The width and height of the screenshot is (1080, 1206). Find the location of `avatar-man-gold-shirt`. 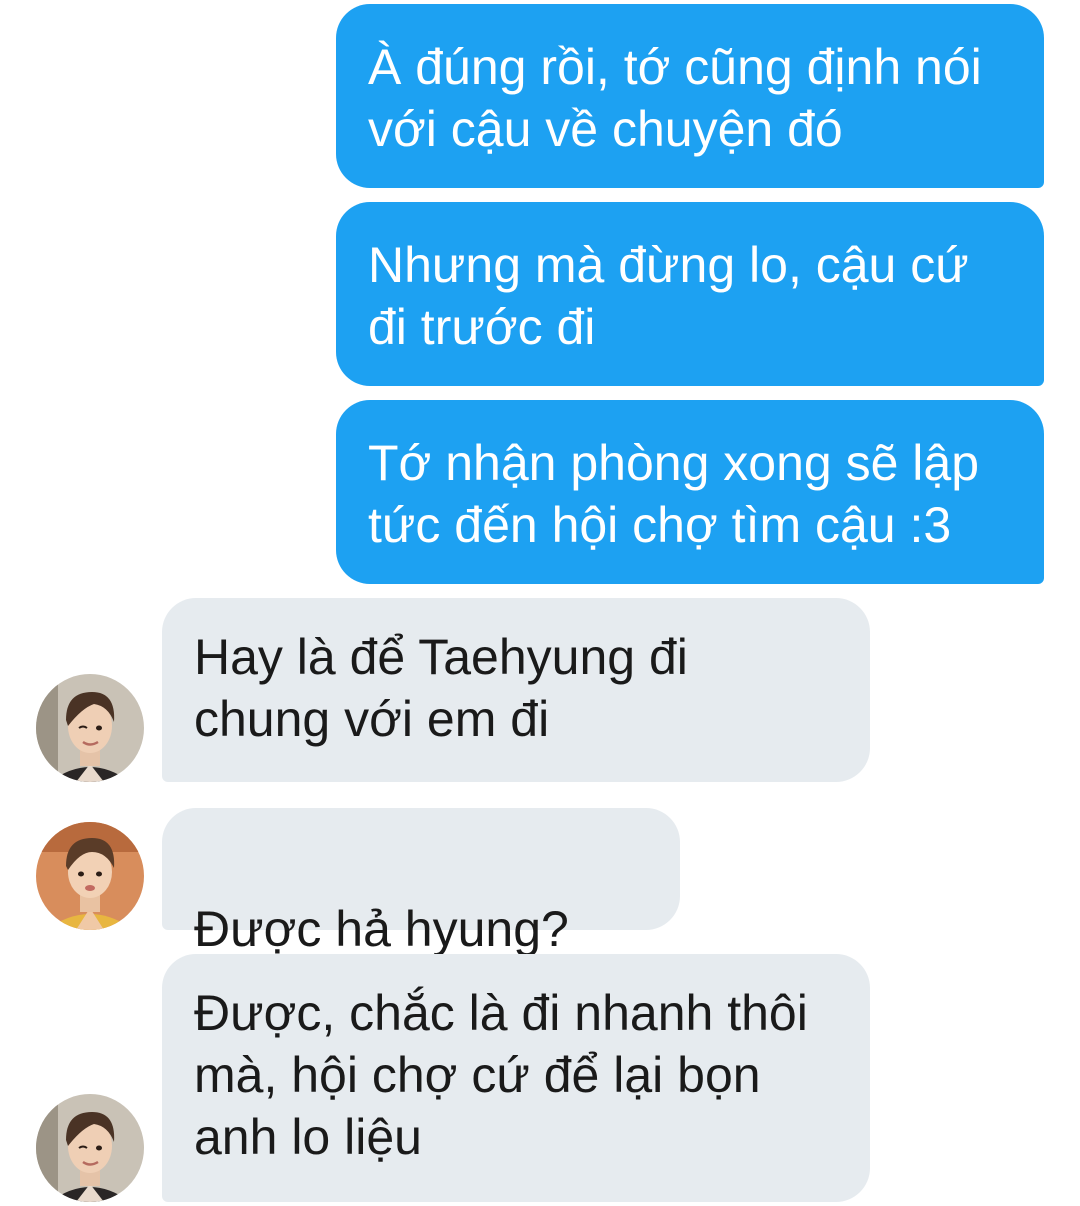

avatar-man-gold-shirt is located at coordinates (90, 876).